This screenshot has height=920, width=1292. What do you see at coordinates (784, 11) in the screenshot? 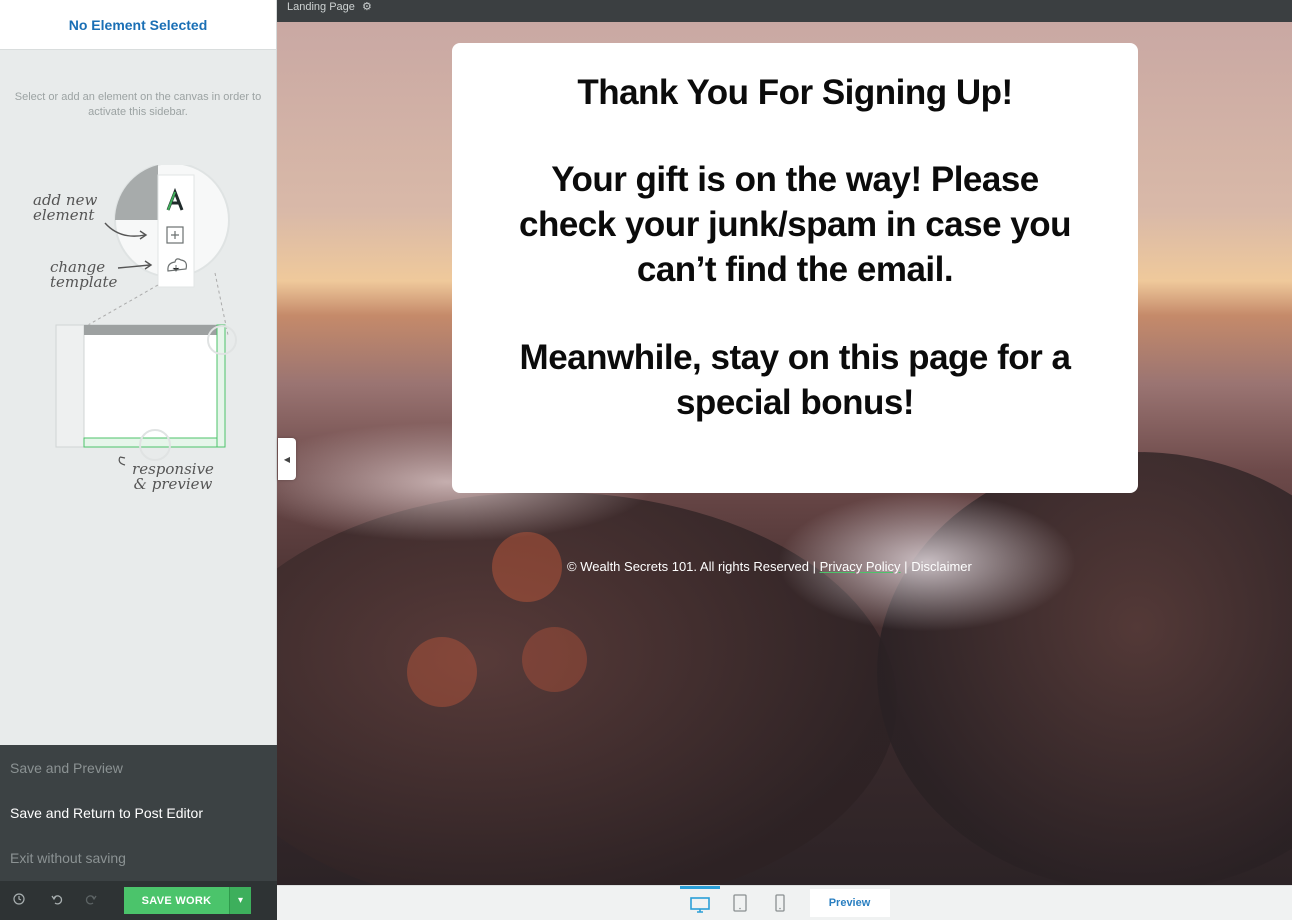
I see `canvas-topbar: Landing Page ⚙` at bounding box center [784, 11].